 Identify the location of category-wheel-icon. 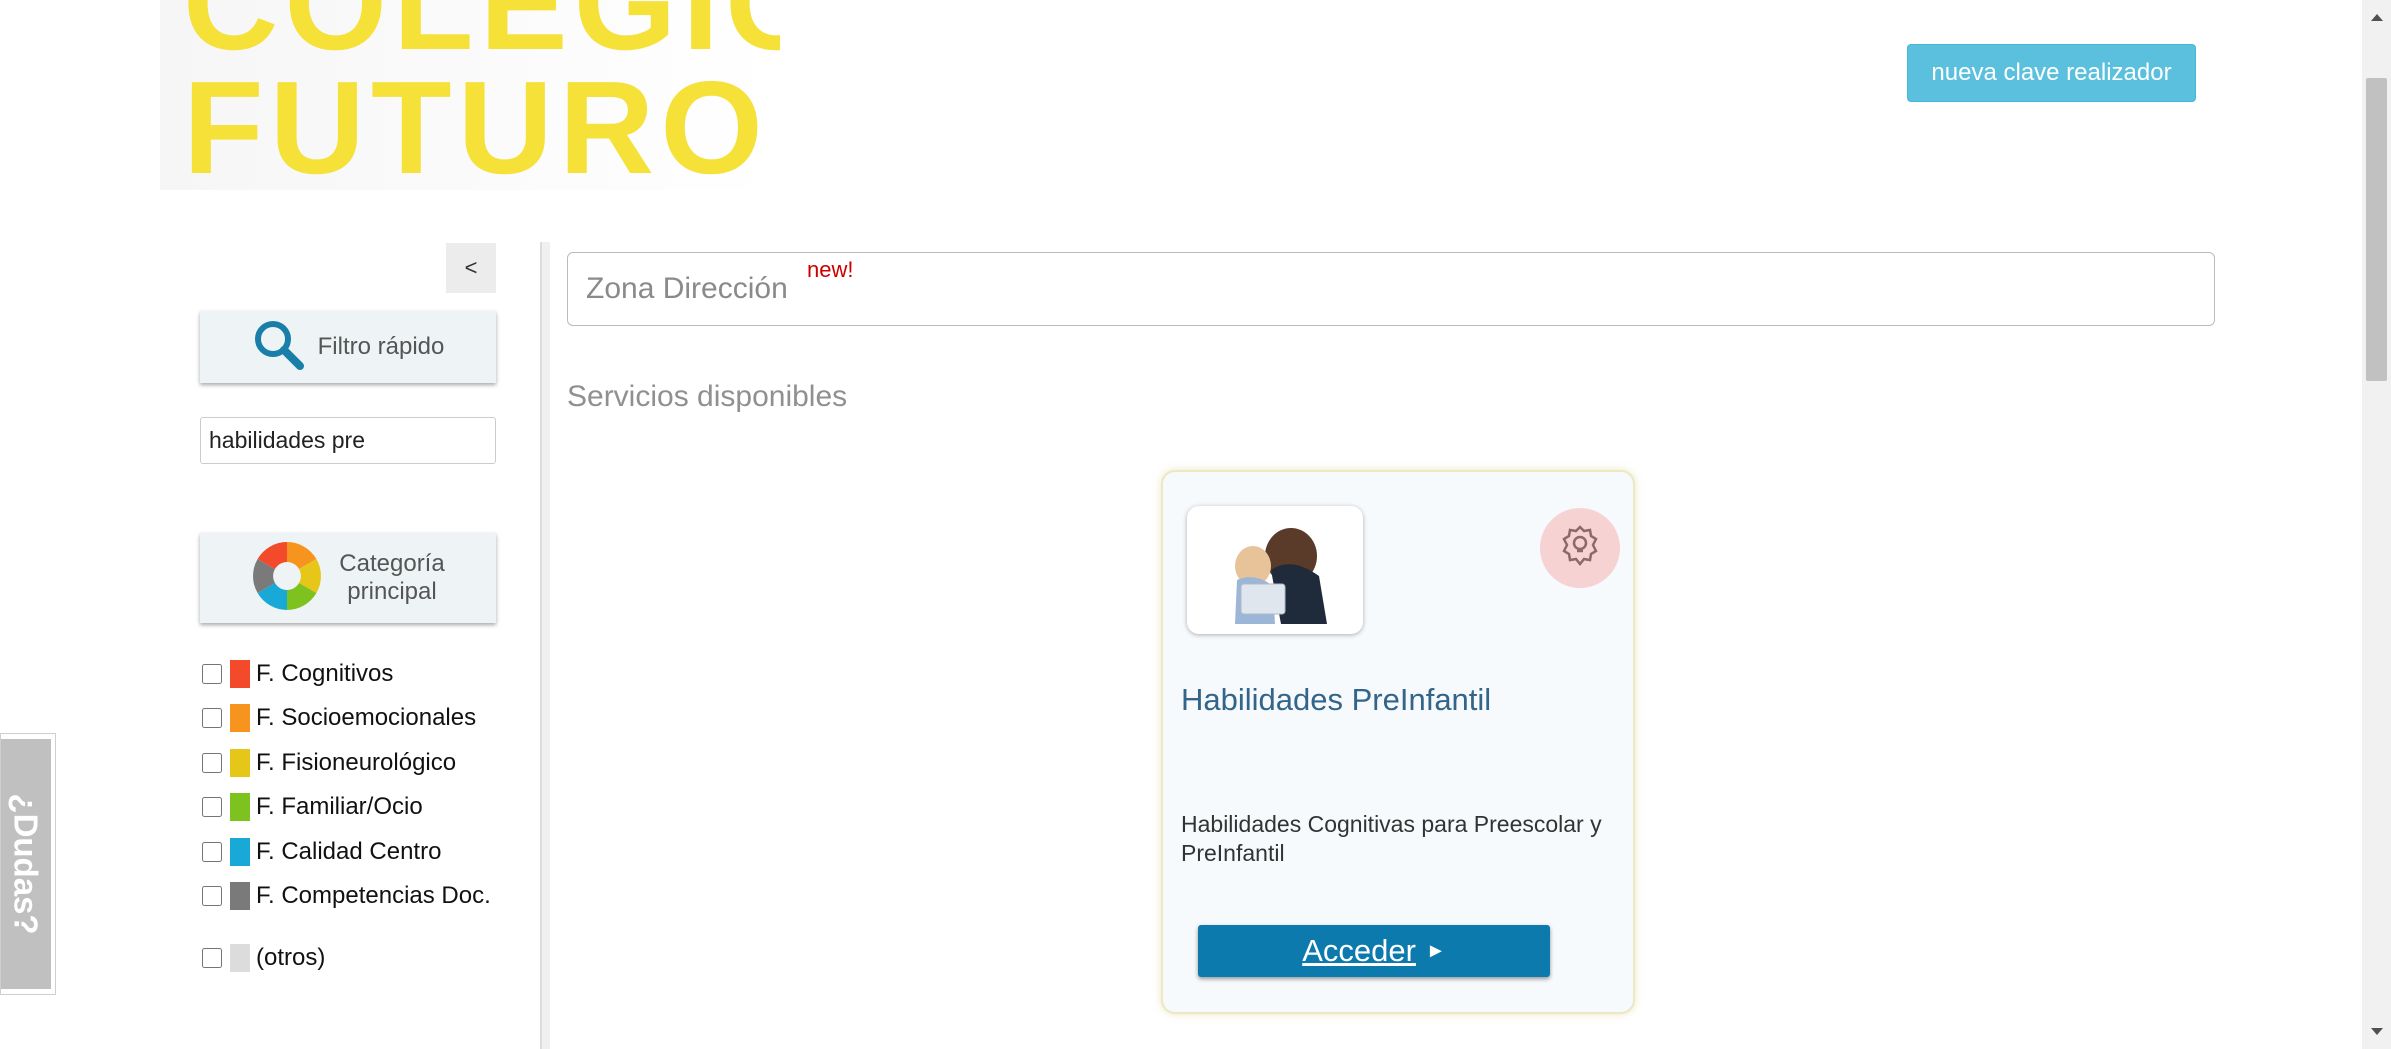
(287, 578).